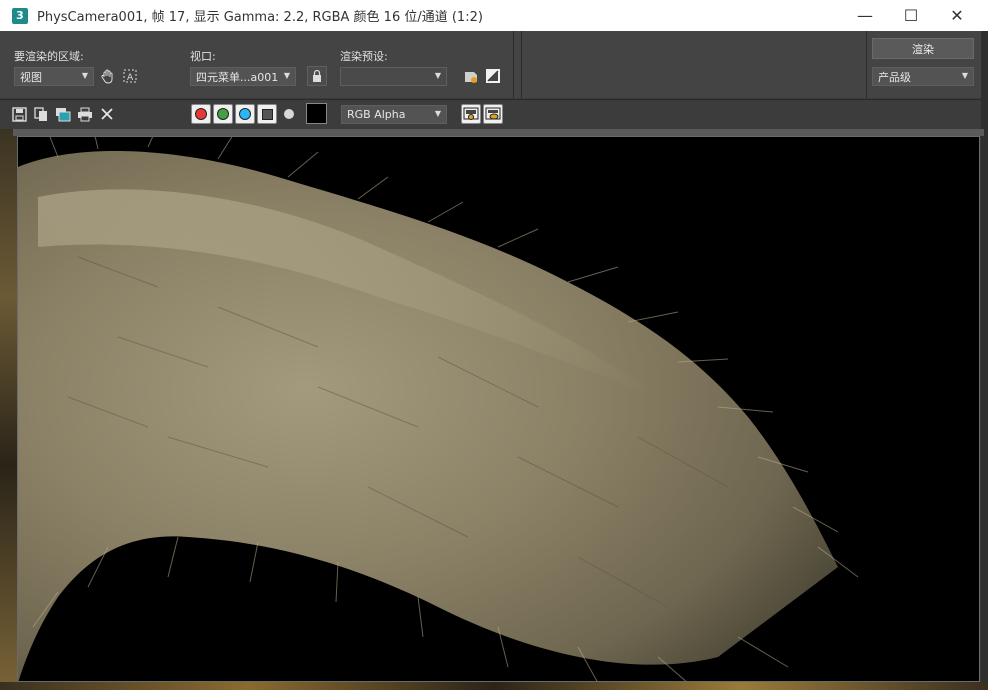 The image size is (988, 690). I want to click on render-preset-dropdown: ▼, so click(393, 76).